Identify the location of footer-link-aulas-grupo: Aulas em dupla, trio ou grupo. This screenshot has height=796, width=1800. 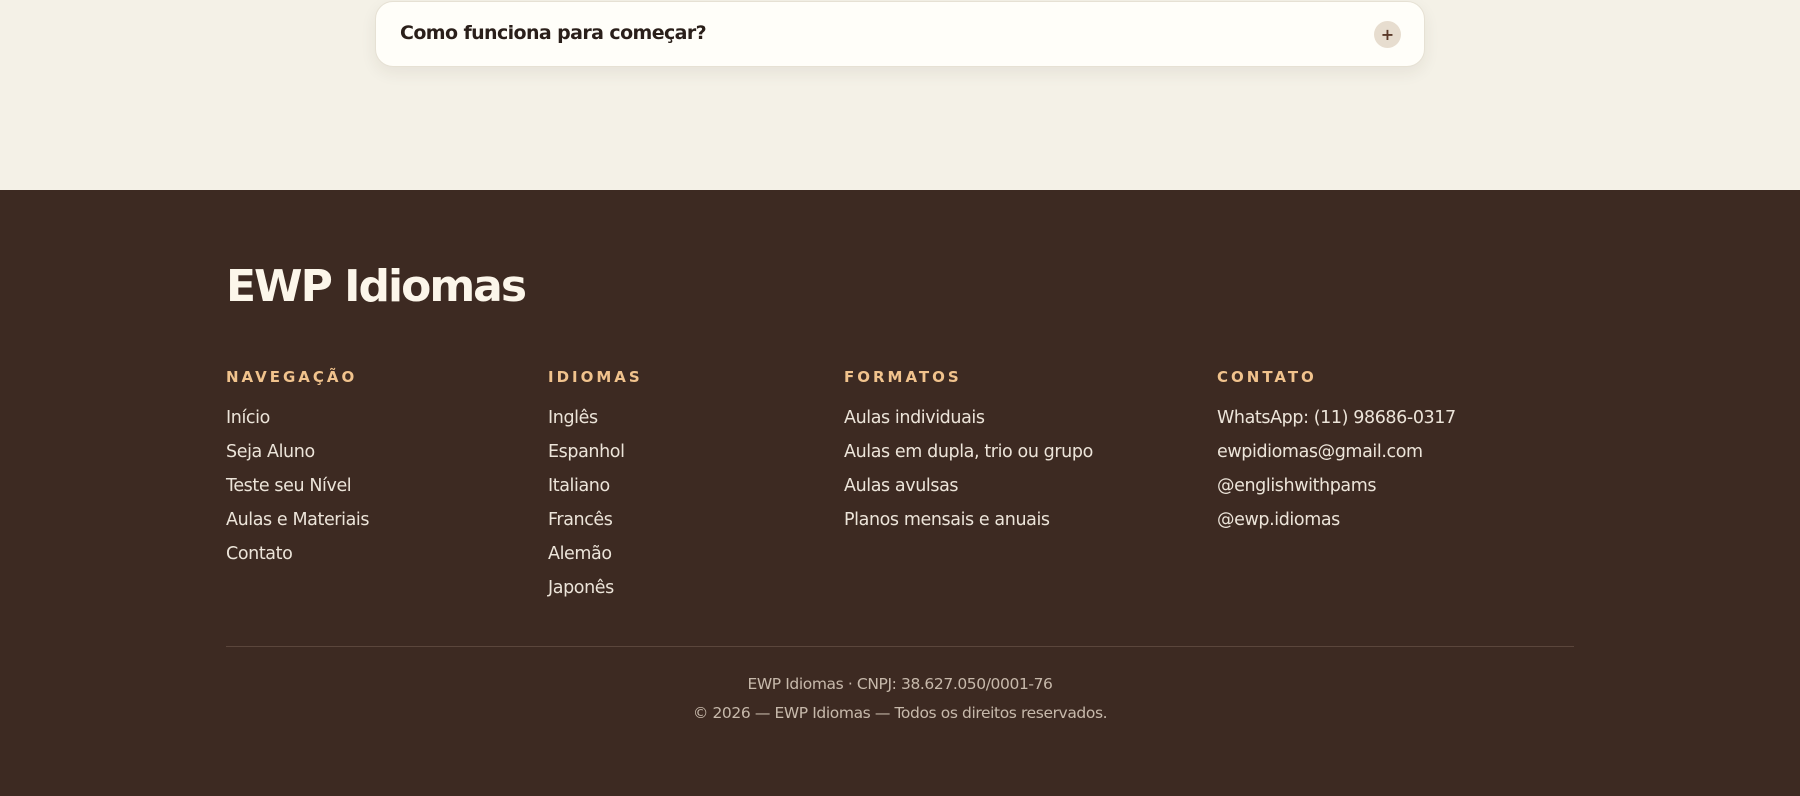
(968, 452).